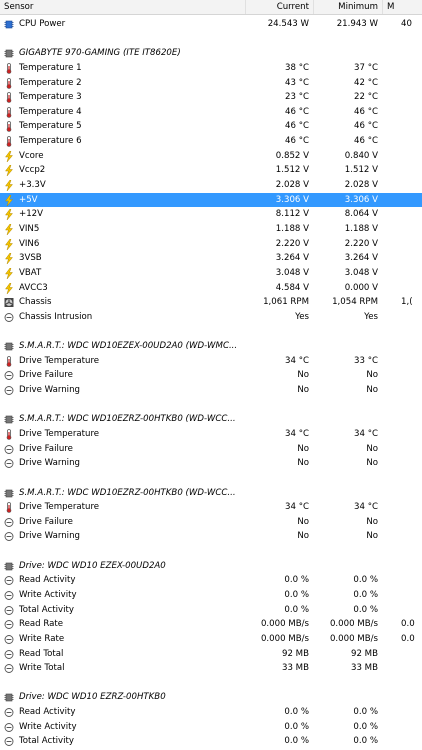 This screenshot has height=750, width=422. I want to click on sensor-row-drive-temperature: Drive Temperature 34 °C 33 °C, so click(211, 361).